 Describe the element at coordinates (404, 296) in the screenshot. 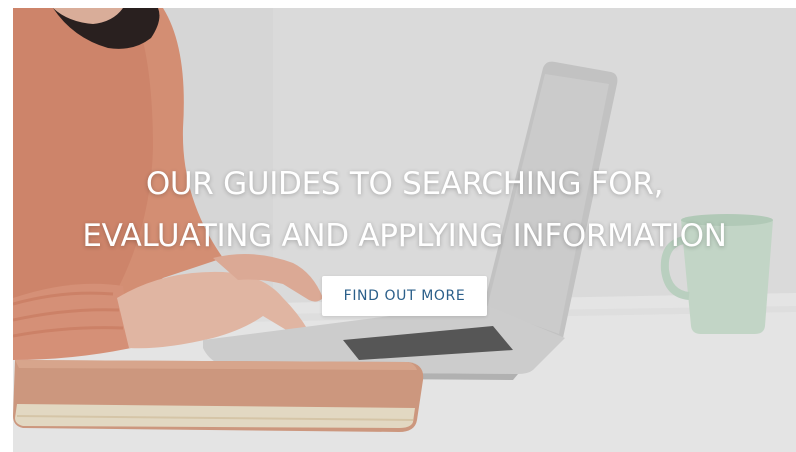

I see `find-out-more-button: FIND OUT MORE` at that location.